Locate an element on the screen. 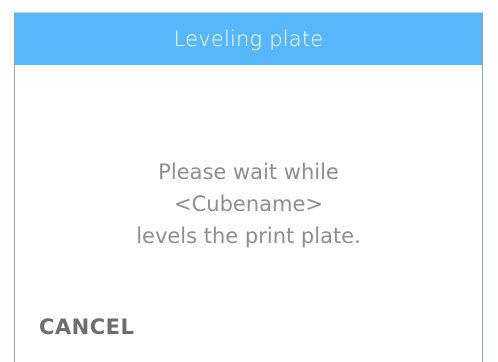 This screenshot has height=362, width=498. message-line-3: levels the print plate. is located at coordinates (248, 236).